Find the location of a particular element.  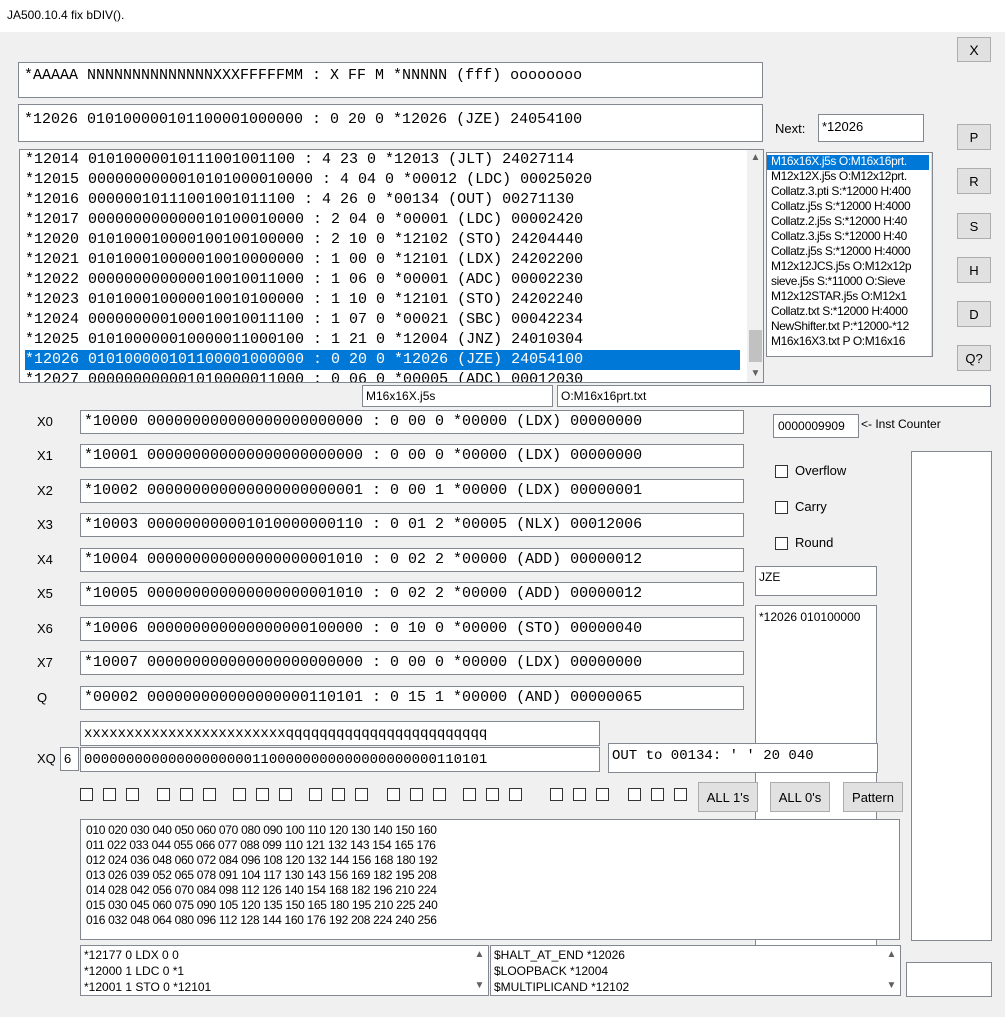

all-zeros-button: ALL 0's is located at coordinates (800, 797).